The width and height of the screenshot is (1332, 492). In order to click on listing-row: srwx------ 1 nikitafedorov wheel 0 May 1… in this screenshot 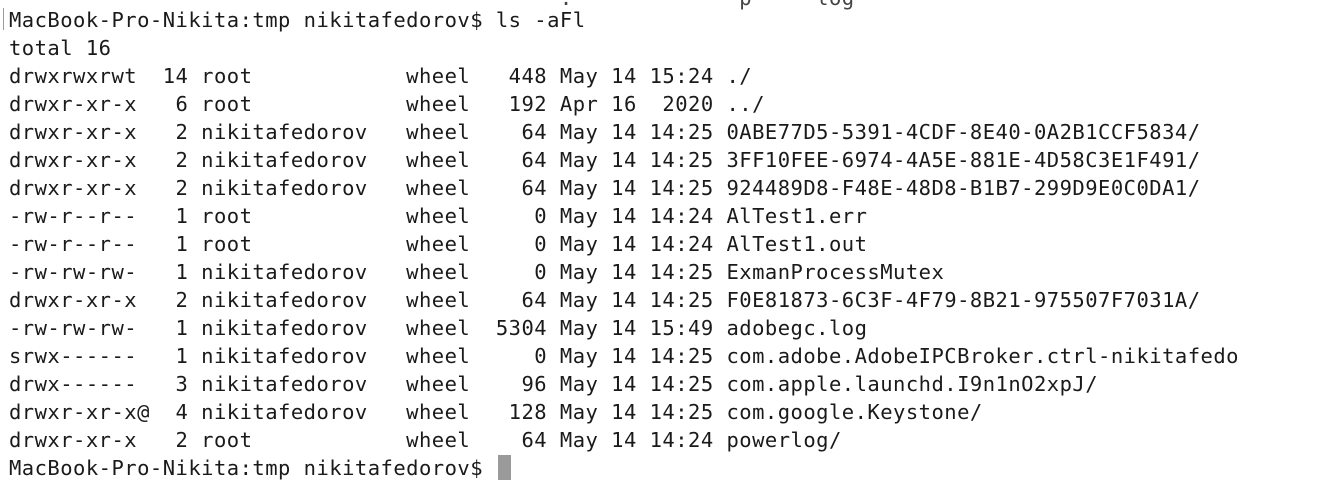, I will do `click(624, 356)`.